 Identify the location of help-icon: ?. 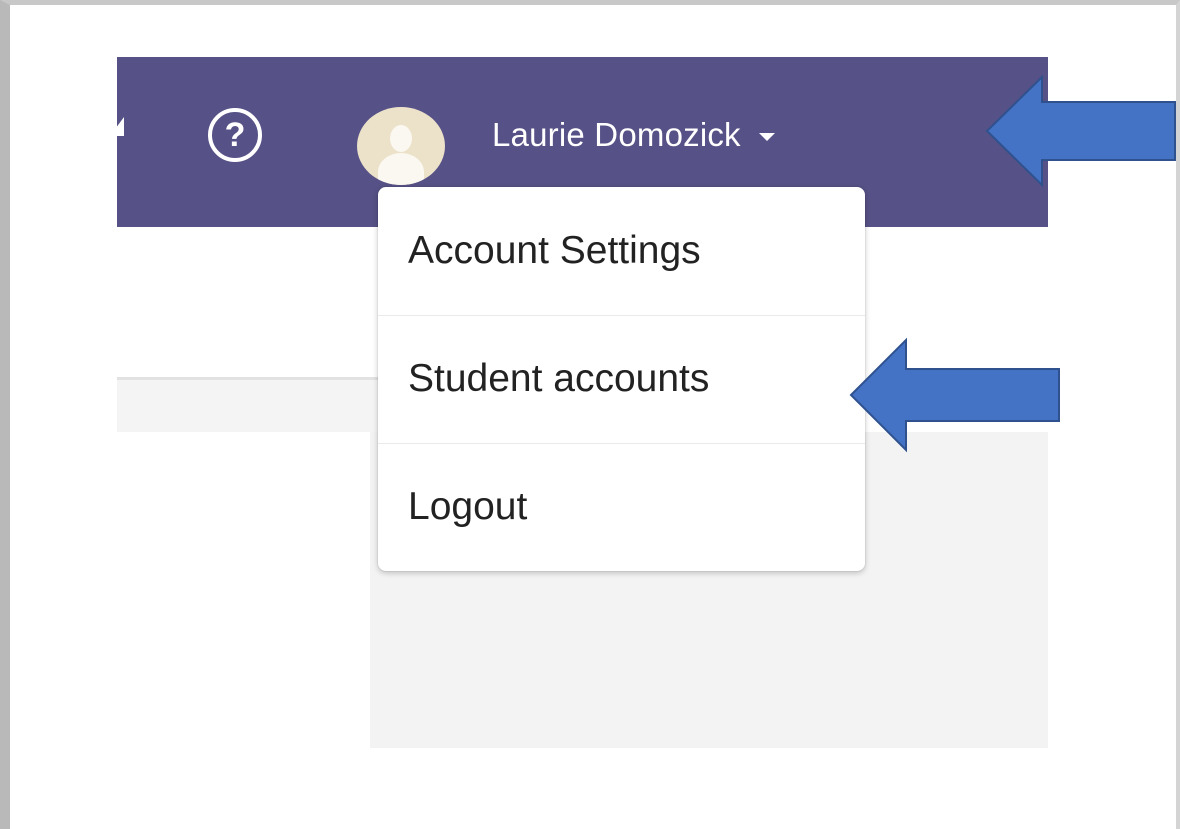
(235, 135).